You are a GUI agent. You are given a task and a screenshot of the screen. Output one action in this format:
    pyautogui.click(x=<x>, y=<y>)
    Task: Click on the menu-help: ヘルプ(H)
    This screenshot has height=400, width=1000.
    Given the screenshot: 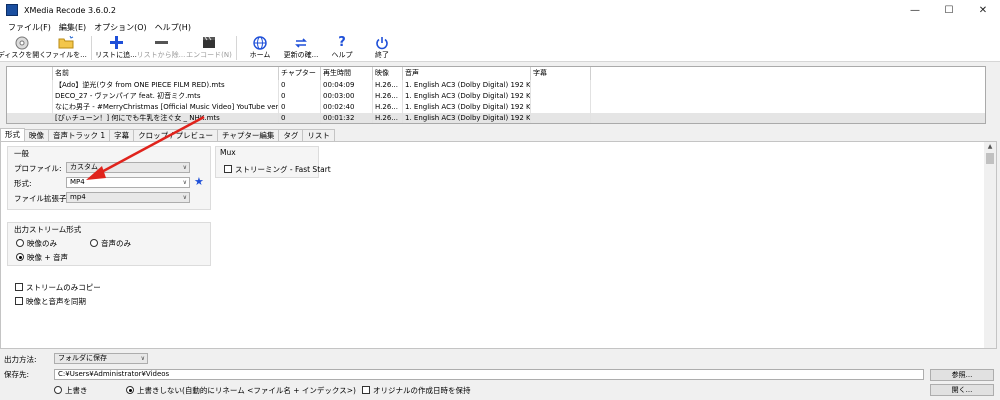 What is the action you would take?
    pyautogui.click(x=173, y=27)
    